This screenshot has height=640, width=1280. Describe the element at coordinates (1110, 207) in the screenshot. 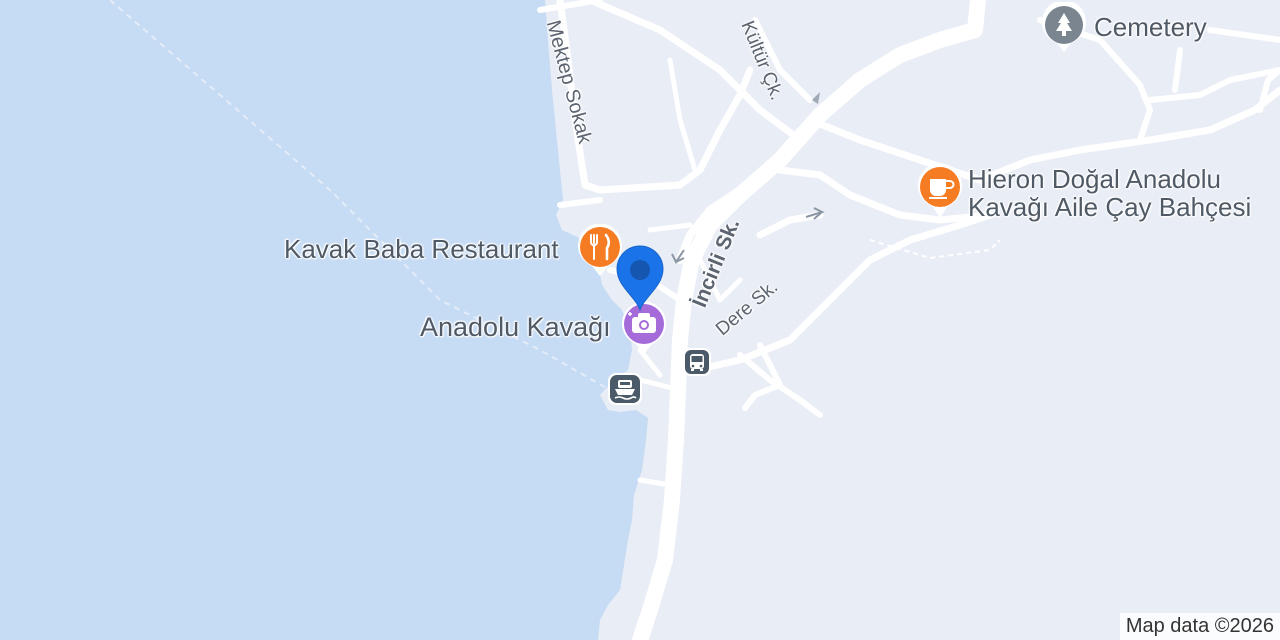

I see `poi-label: Kavağı Aile Çay Bahçesi` at that location.